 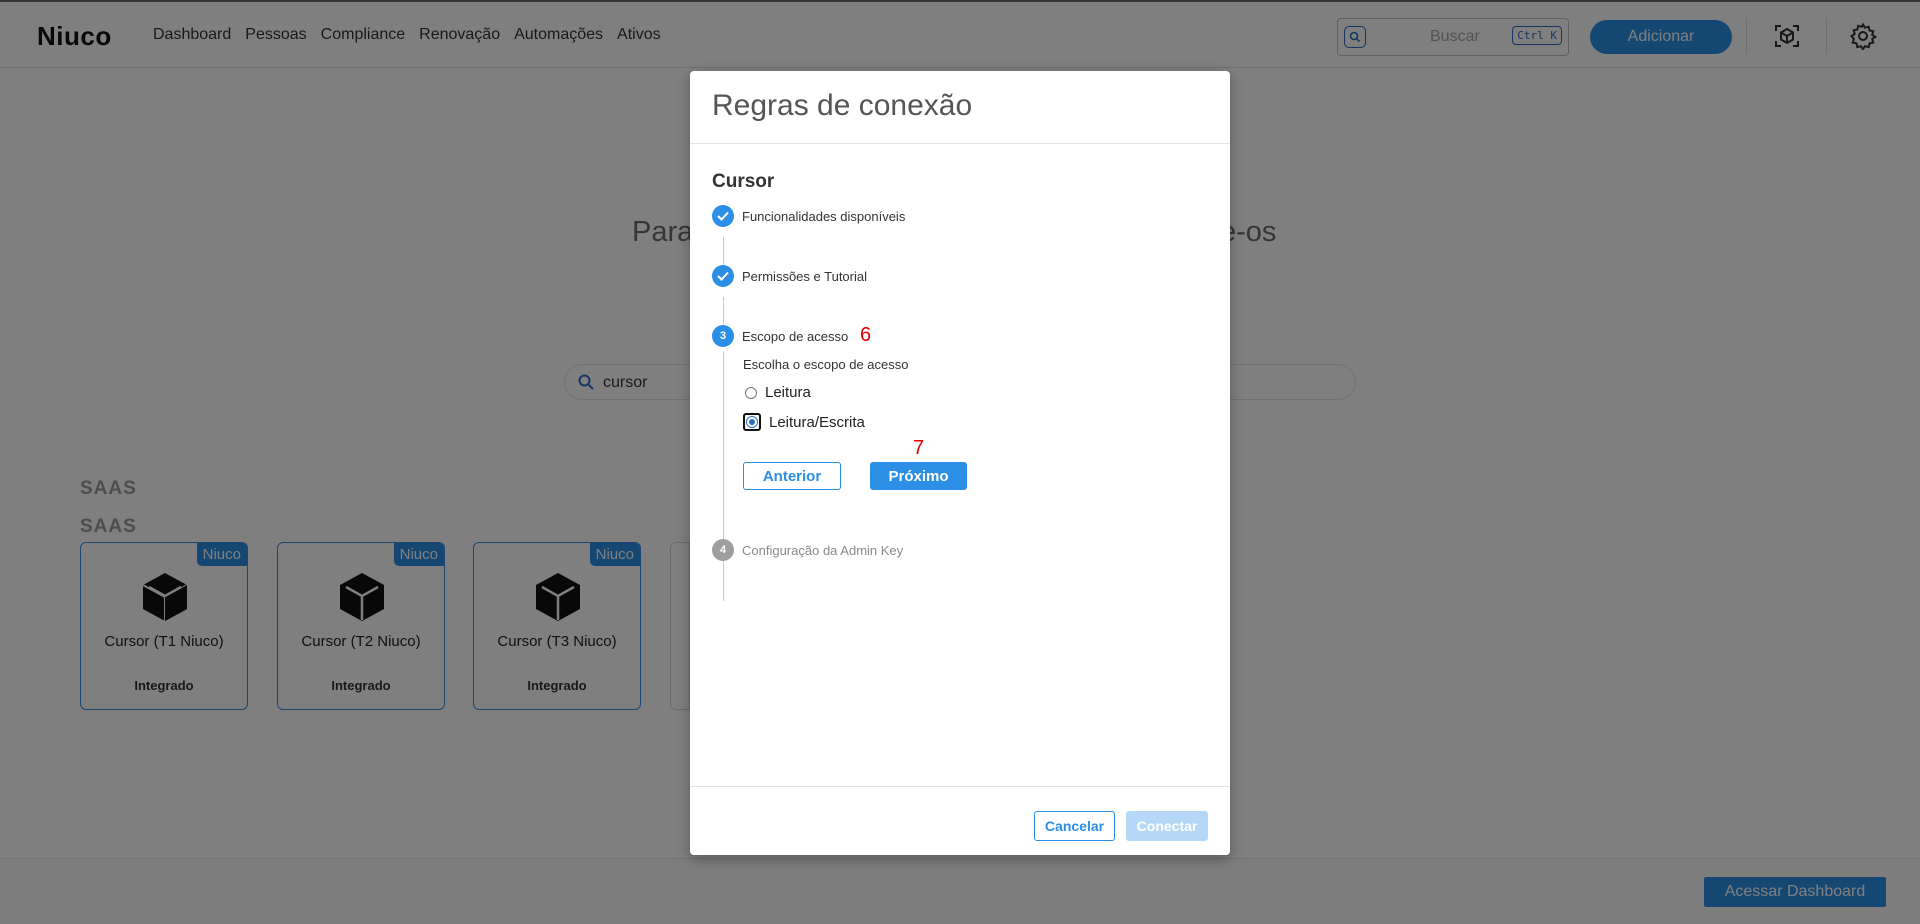 I want to click on next-button: Próximo, so click(x=918, y=476).